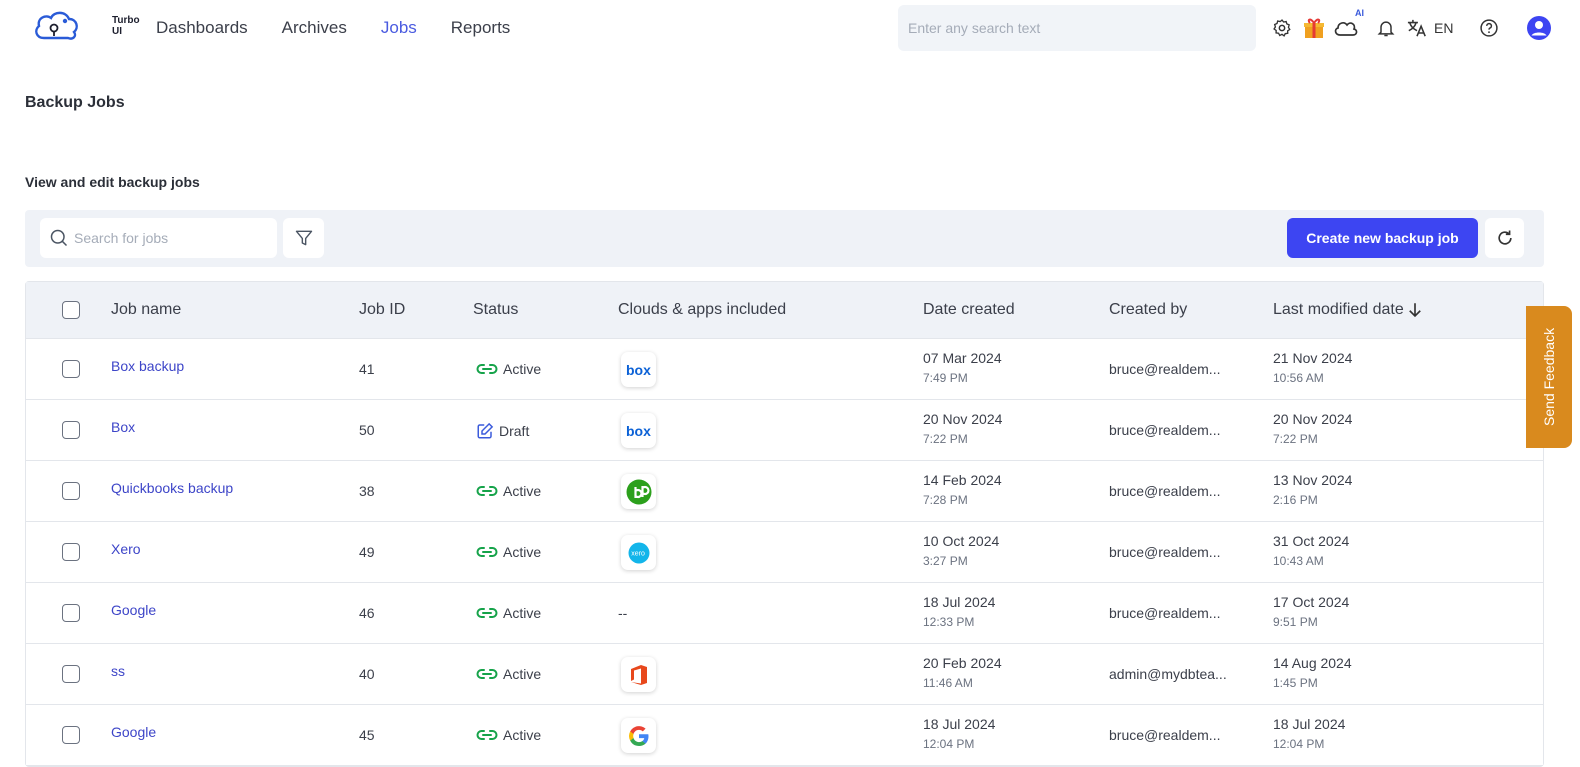 The width and height of the screenshot is (1580, 767). Describe the element at coordinates (71, 310) in the screenshot. I see `select-all-checkbox` at that location.